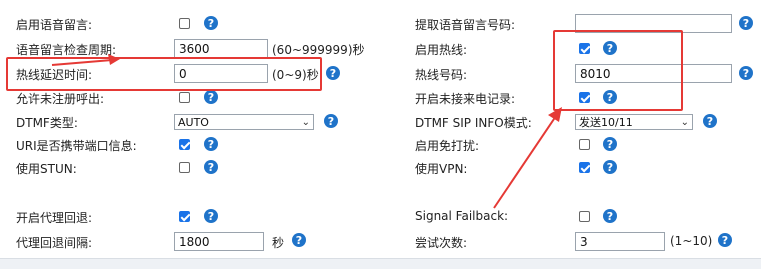 This screenshot has width=761, height=269. I want to click on annotation-arrowhead-diagonal, so click(555, 114).